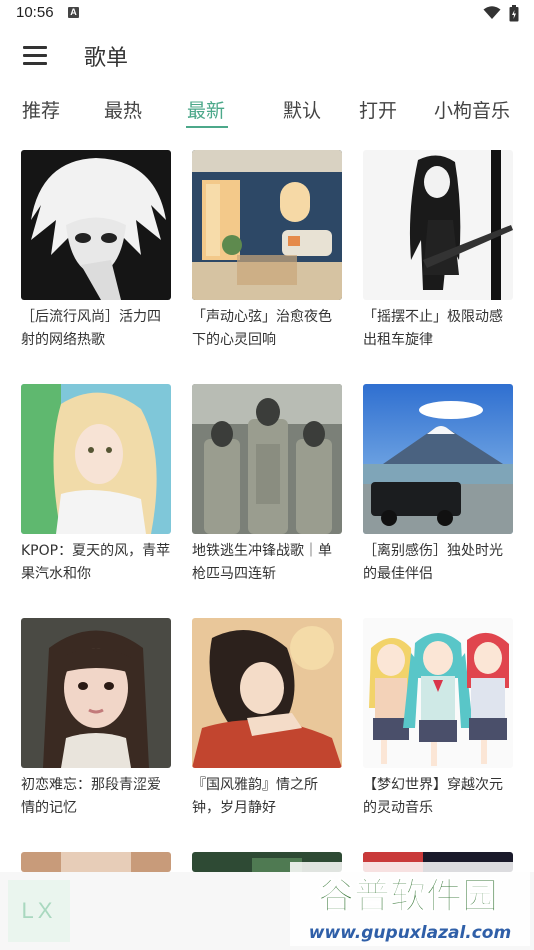 The width and height of the screenshot is (534, 950). I want to click on tab-recommend: 推荐, so click(41, 109).